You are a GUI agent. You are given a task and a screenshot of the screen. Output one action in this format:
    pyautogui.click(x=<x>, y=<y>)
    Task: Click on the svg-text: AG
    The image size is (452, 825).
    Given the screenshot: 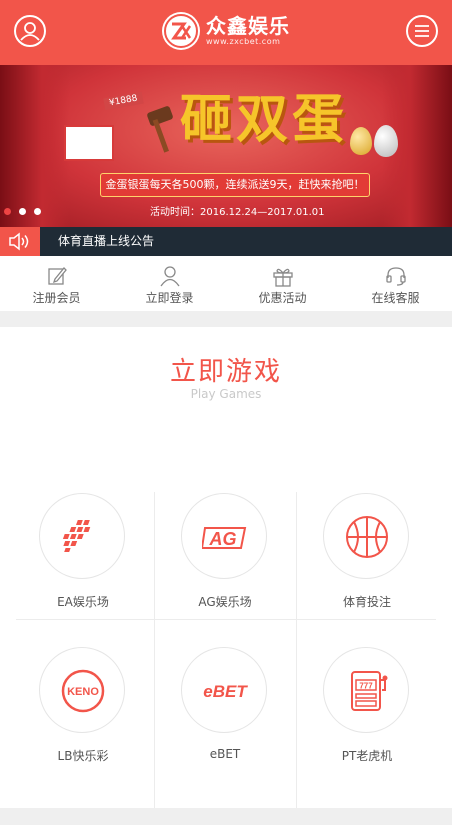 What is the action you would take?
    pyautogui.click(x=223, y=539)
    